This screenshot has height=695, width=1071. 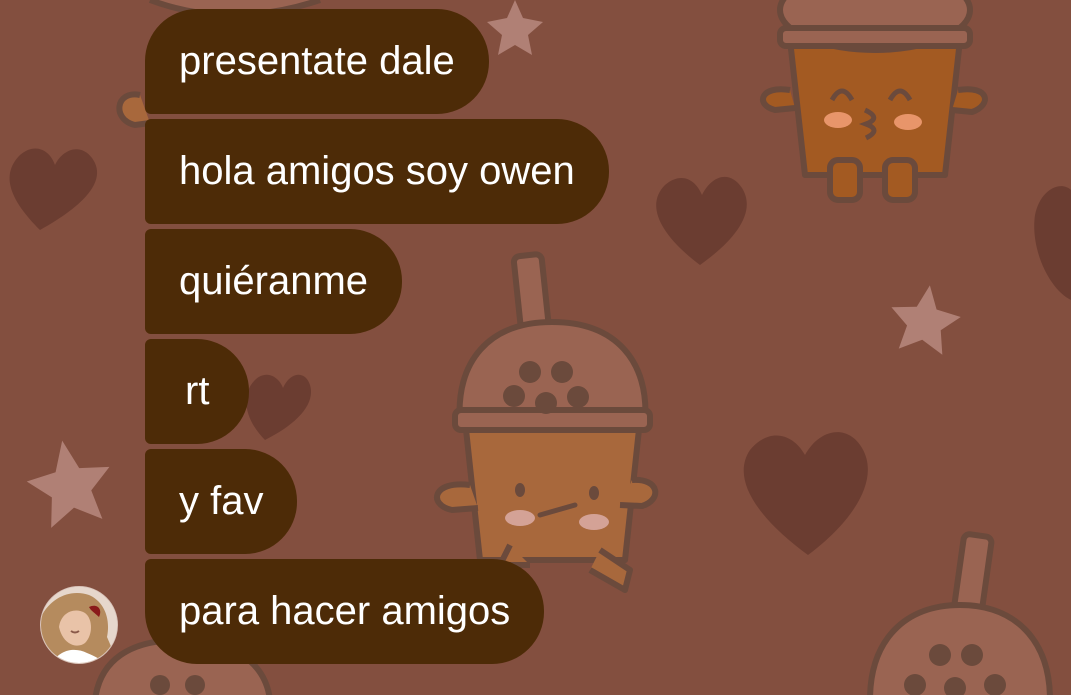 What do you see at coordinates (274, 281) in the screenshot?
I see `message-bubble: quiéranme` at bounding box center [274, 281].